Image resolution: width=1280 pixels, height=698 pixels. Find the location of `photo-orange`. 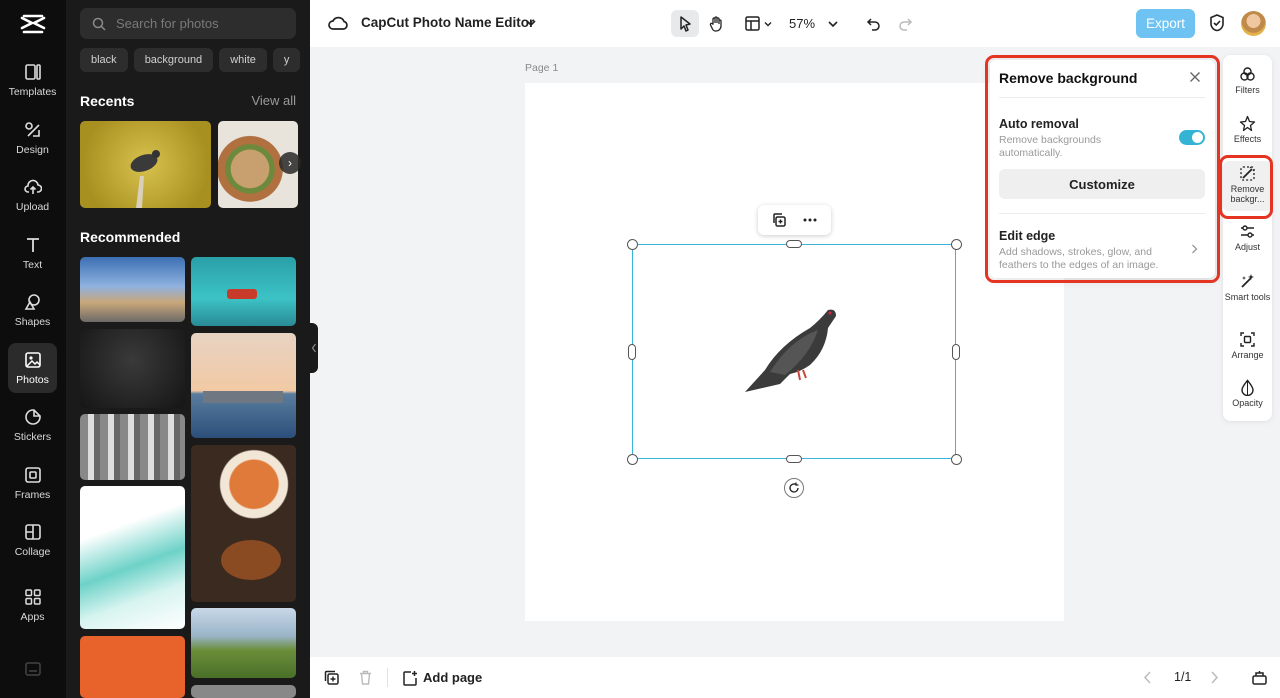

photo-orange is located at coordinates (132, 667).